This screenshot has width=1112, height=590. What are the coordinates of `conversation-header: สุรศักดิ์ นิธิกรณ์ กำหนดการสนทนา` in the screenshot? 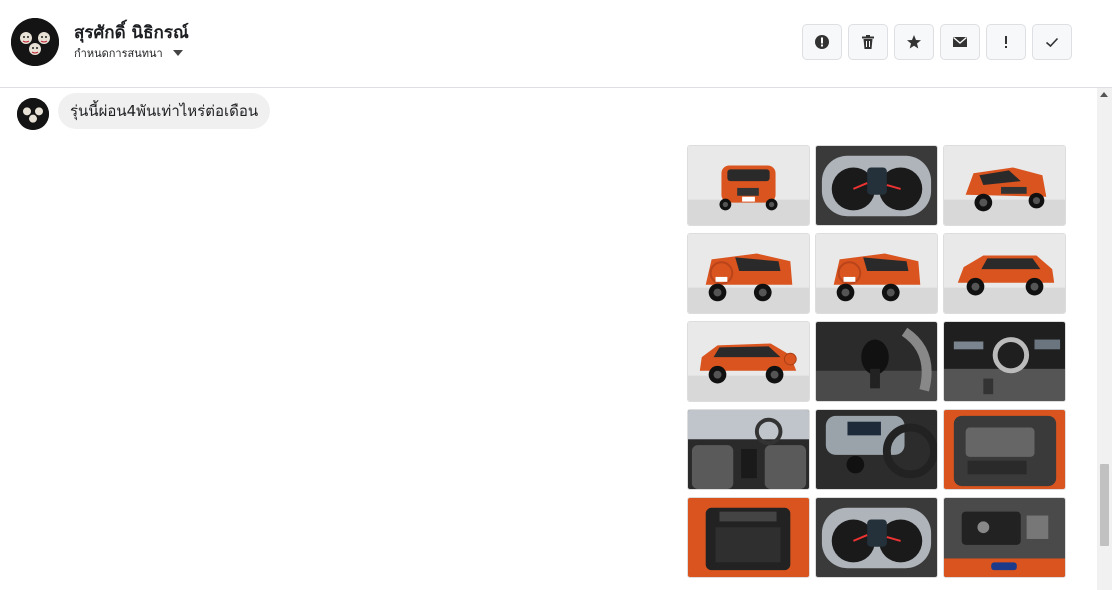 It's located at (556, 44).